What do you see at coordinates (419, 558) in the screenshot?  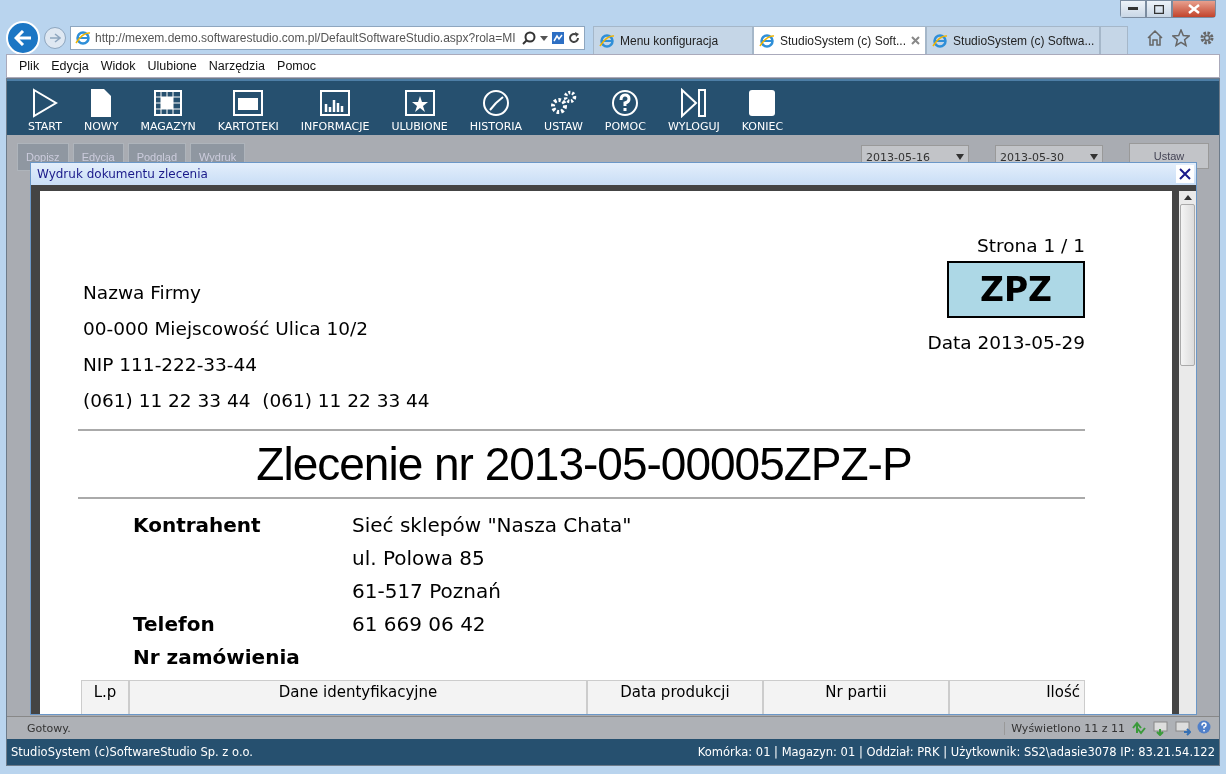 I see `detail-value: ul. Polowa 85` at bounding box center [419, 558].